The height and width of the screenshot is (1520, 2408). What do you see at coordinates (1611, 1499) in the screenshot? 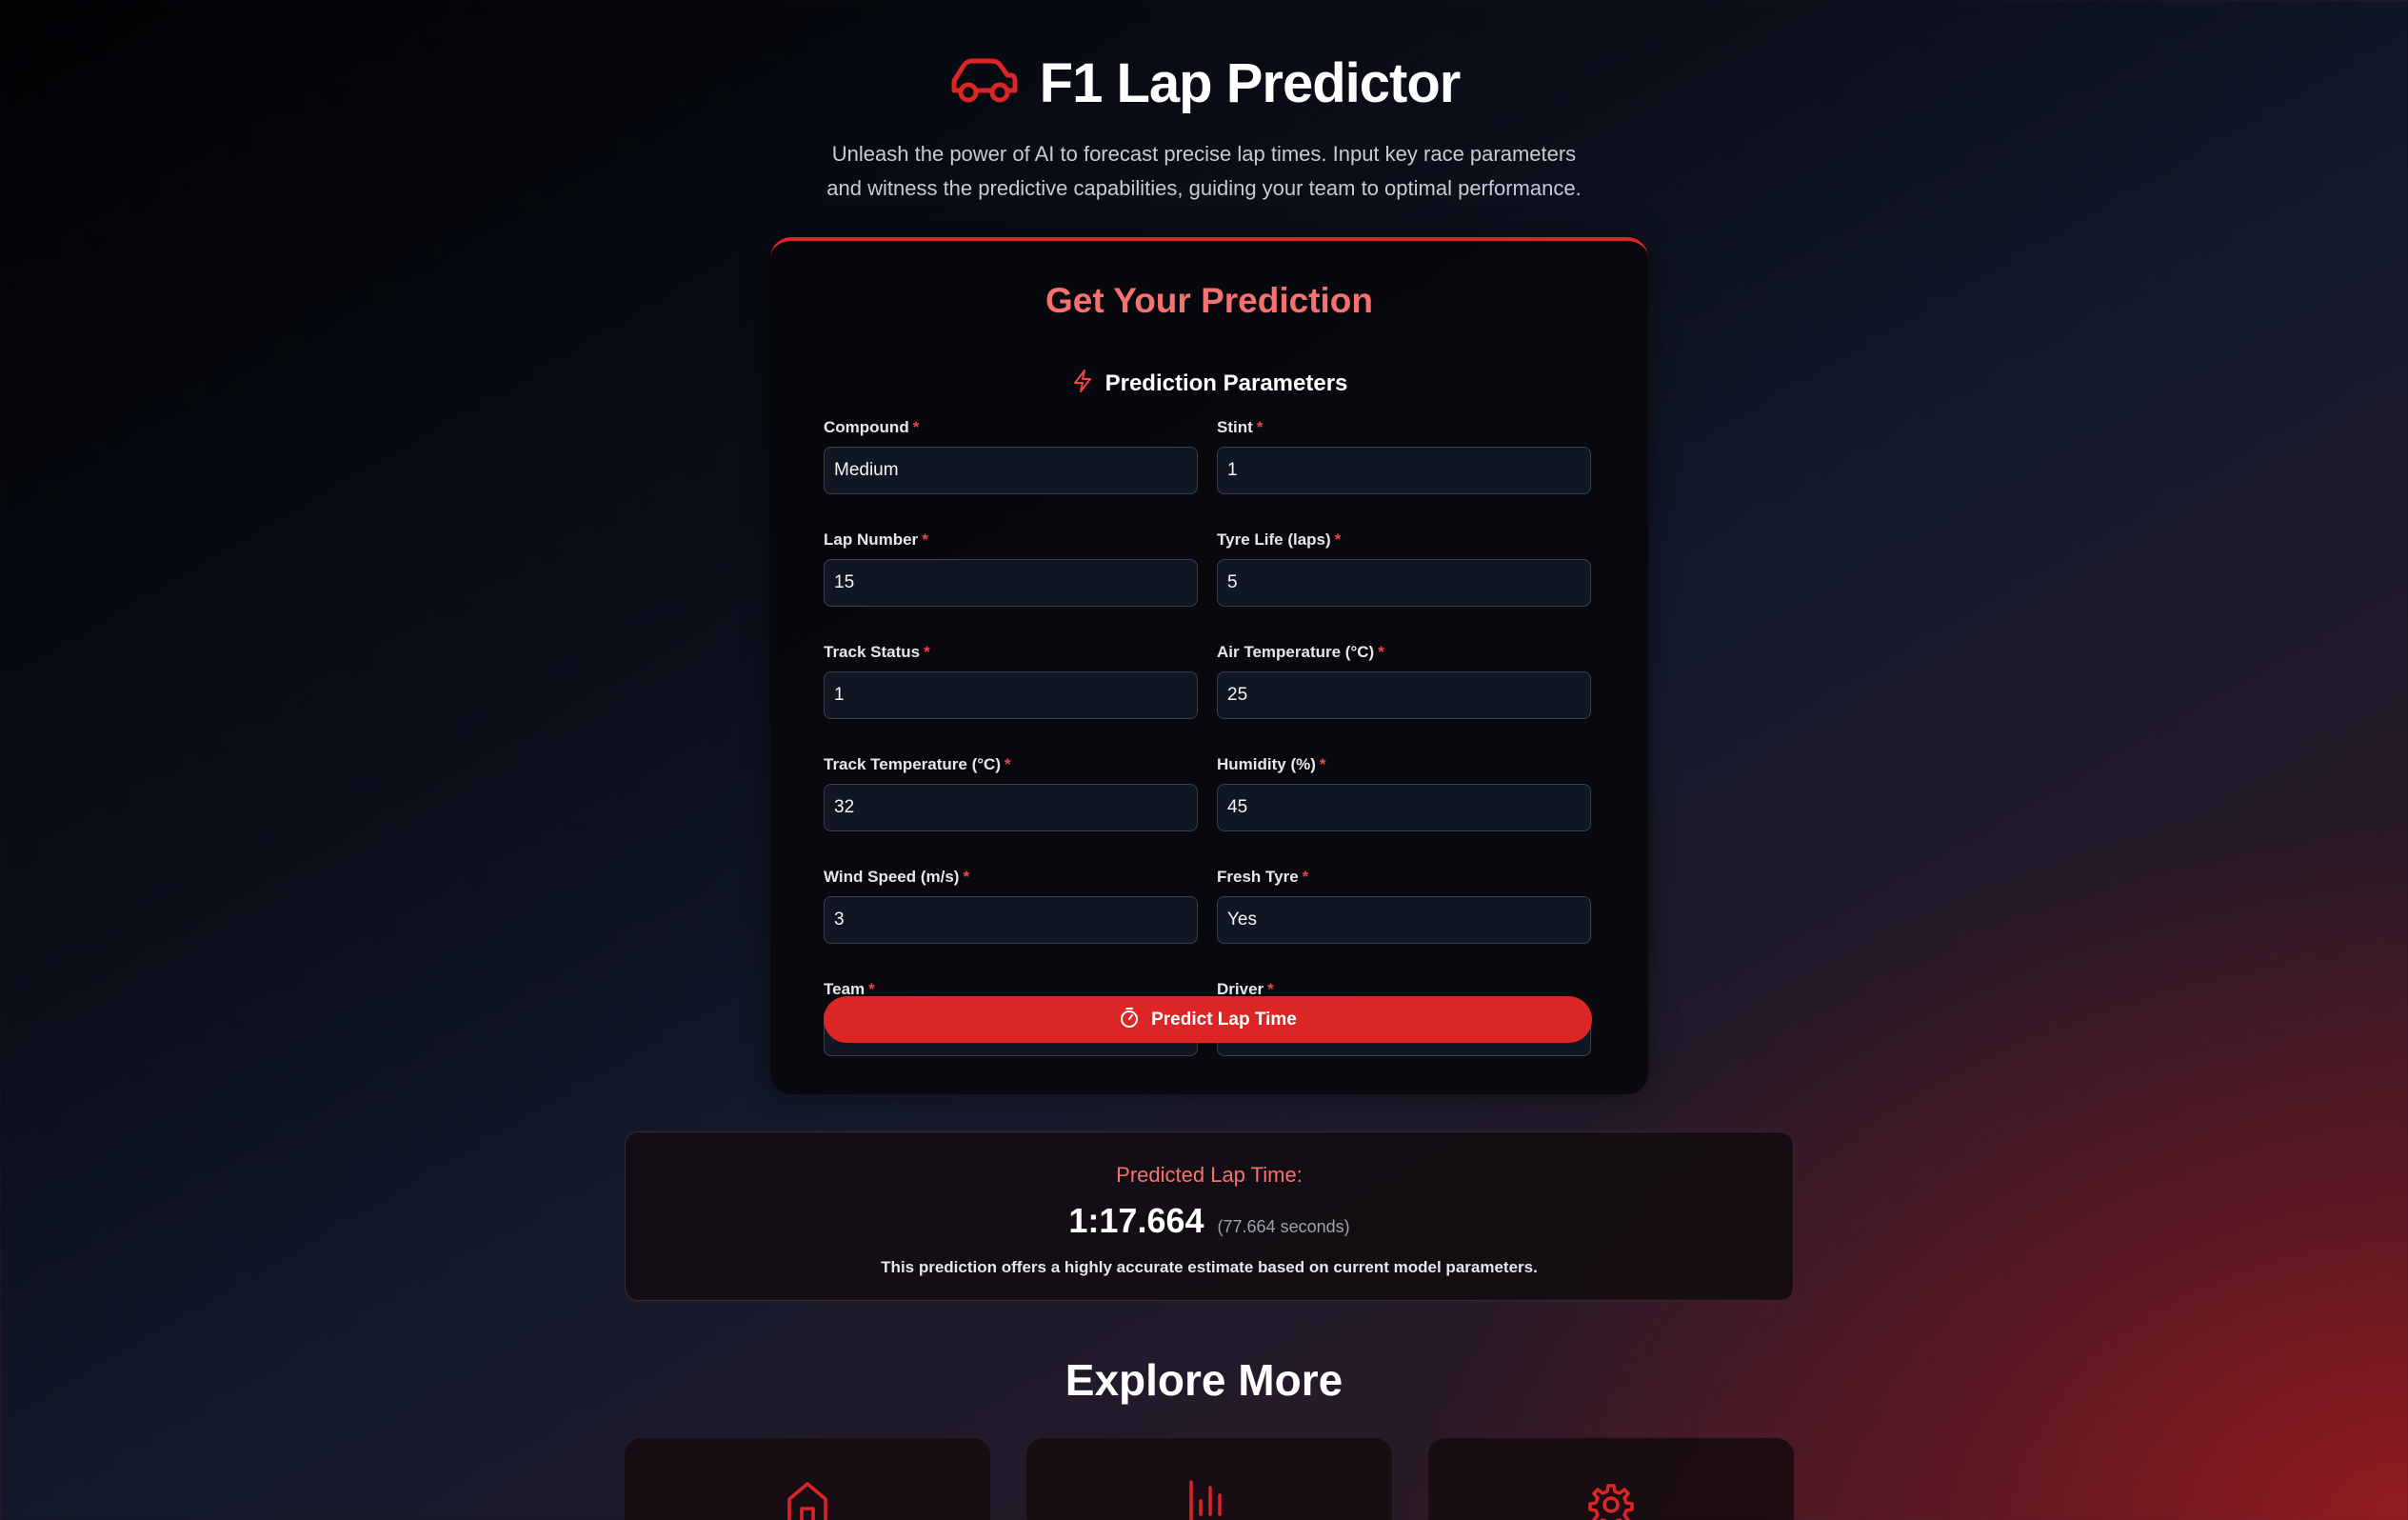
I see `gear-icon` at bounding box center [1611, 1499].